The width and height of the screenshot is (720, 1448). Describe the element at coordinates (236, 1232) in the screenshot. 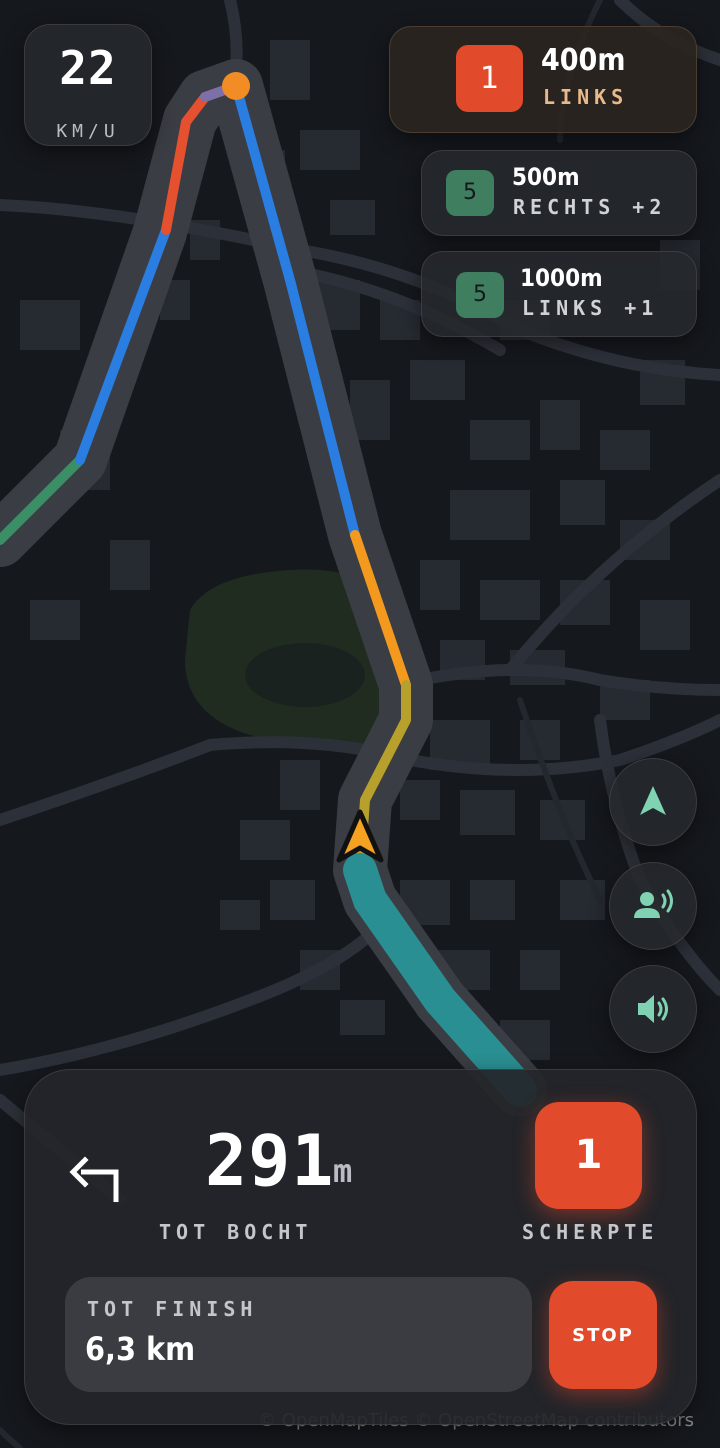

I see `turn-distance-label: TOT BOCHT` at that location.